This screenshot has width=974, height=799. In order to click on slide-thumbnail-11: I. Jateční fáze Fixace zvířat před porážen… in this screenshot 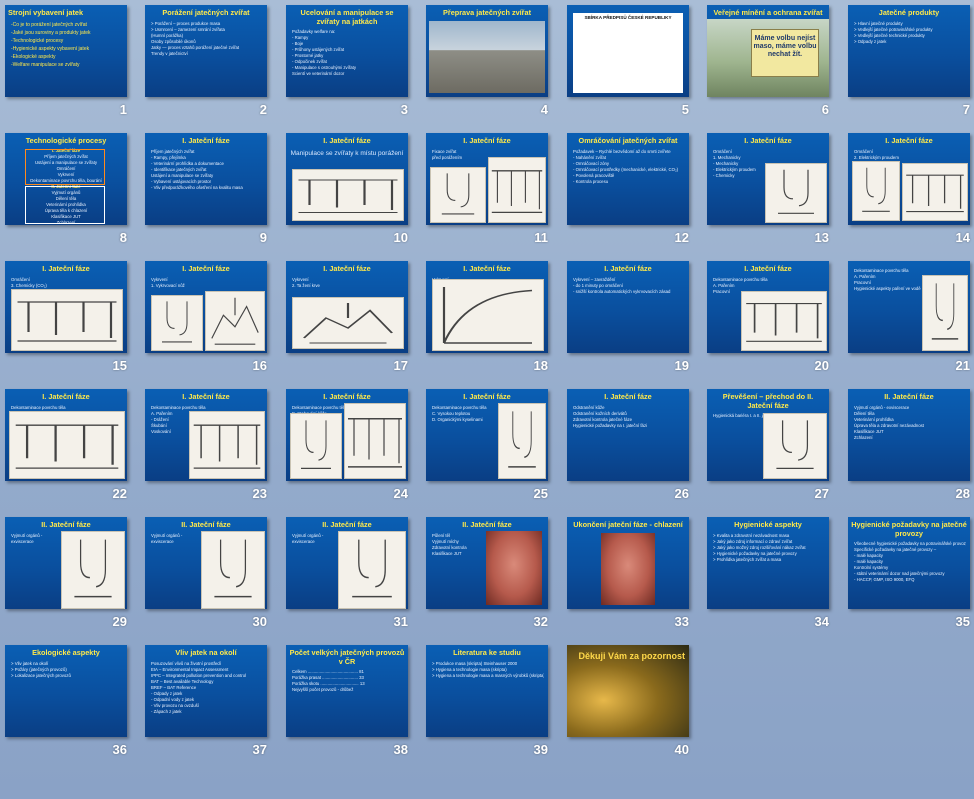, I will do `click(487, 179)`.